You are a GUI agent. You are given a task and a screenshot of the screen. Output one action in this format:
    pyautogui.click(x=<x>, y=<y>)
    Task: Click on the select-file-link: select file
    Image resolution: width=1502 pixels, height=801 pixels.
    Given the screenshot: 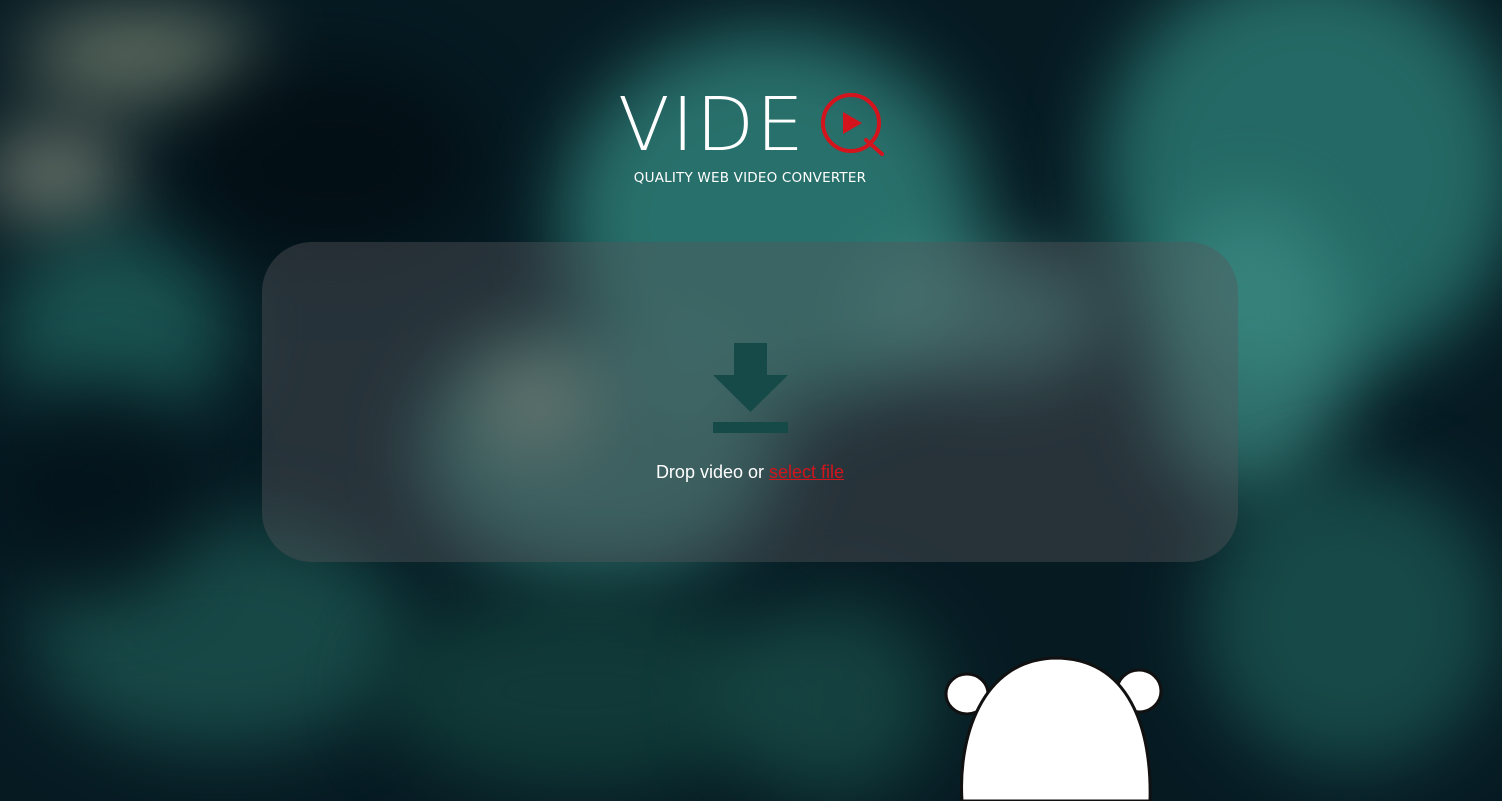 What is the action you would take?
    pyautogui.click(x=806, y=472)
    